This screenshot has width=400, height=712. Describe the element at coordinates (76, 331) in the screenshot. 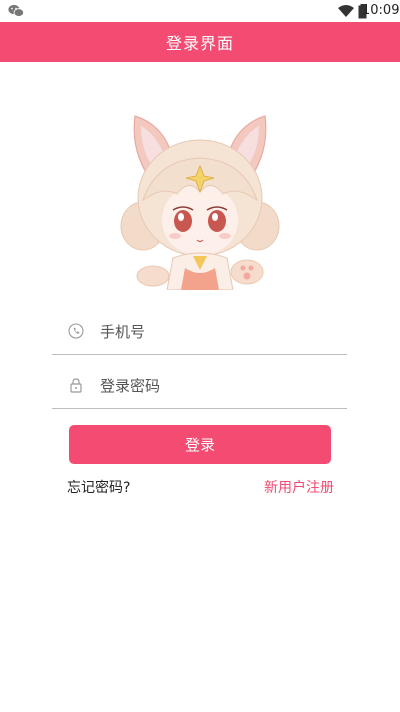

I see `phone-icon` at that location.